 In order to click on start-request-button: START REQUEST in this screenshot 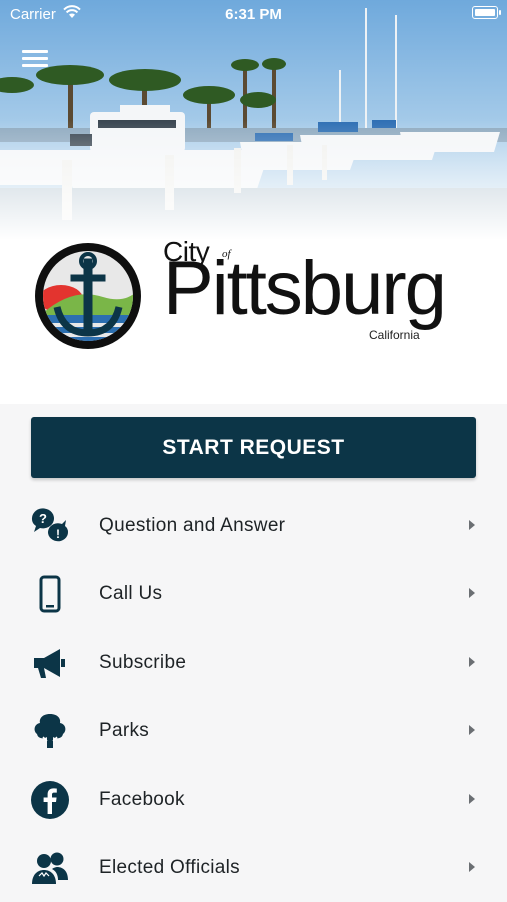, I will do `click(253, 447)`.